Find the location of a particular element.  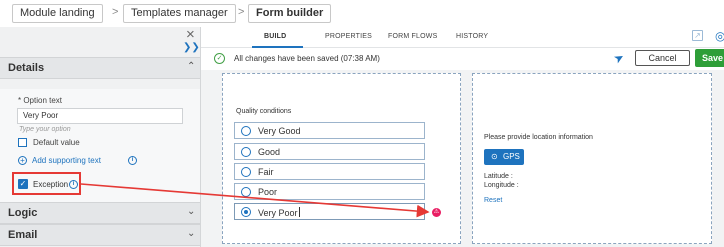

option-very-poor: Very Poor is located at coordinates (329, 211).